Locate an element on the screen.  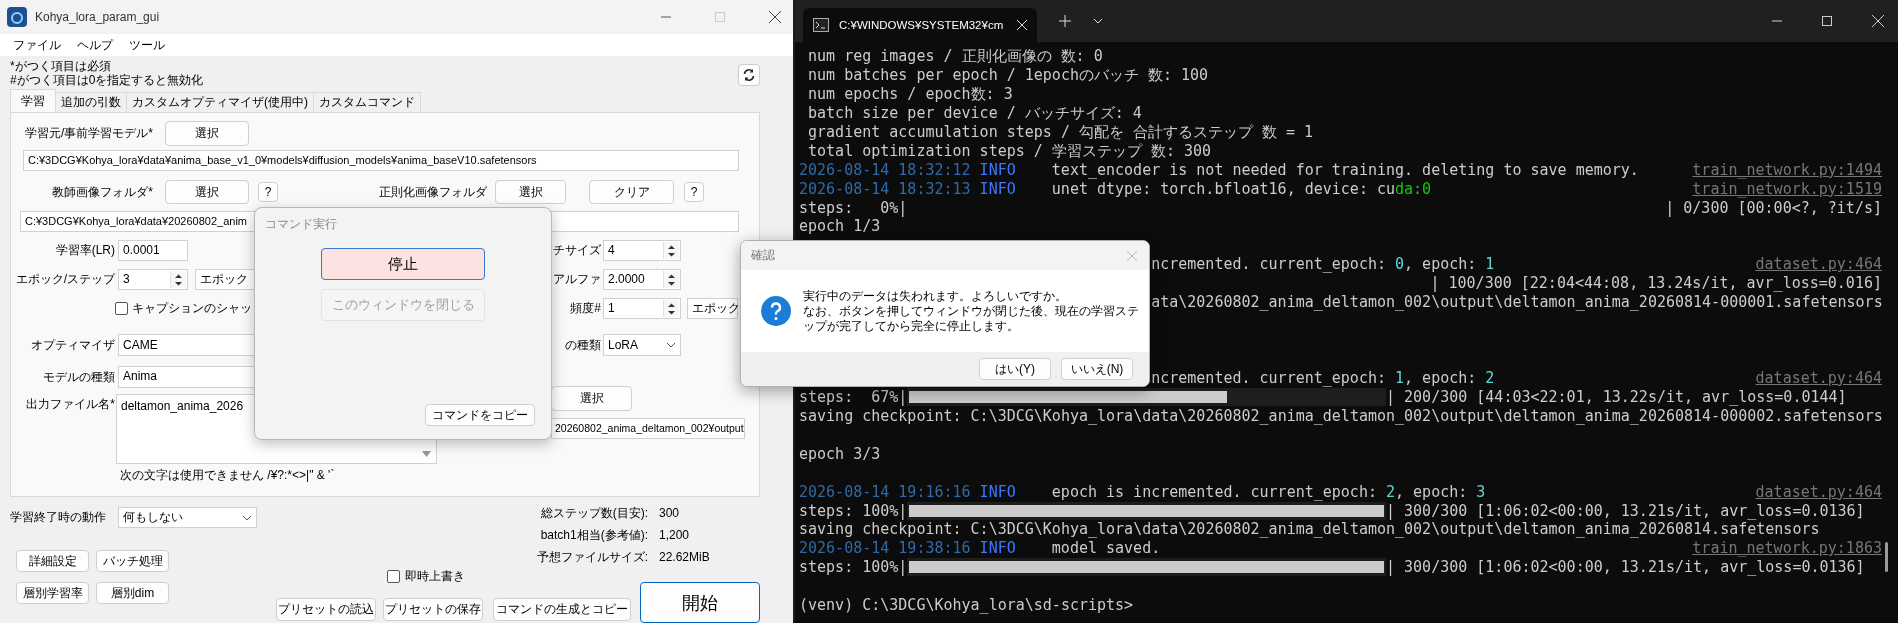
terminal-line: epoch 1/3 is located at coordinates (840, 227).